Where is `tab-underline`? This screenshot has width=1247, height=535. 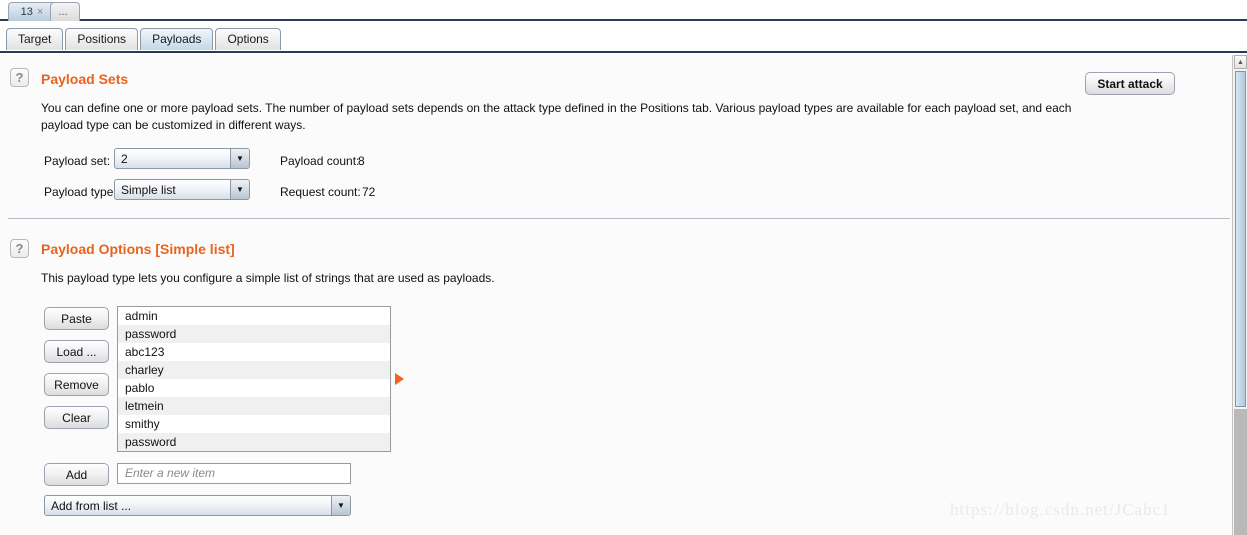
tab-underline is located at coordinates (623, 52).